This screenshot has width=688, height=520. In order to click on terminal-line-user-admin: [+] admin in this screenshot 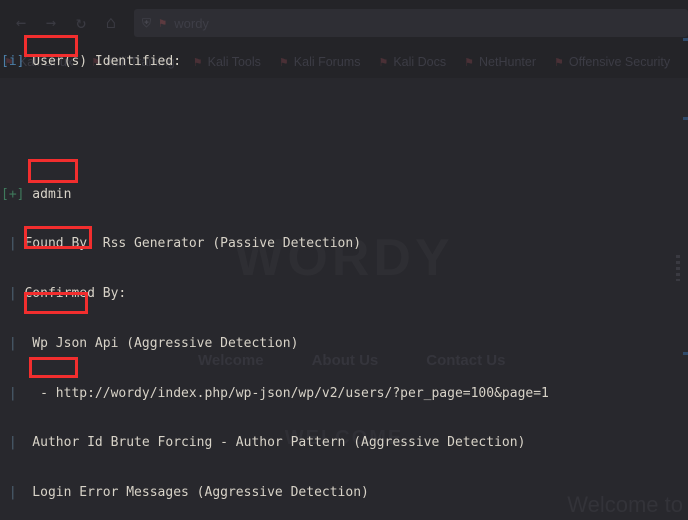, I will do `click(344, 195)`.